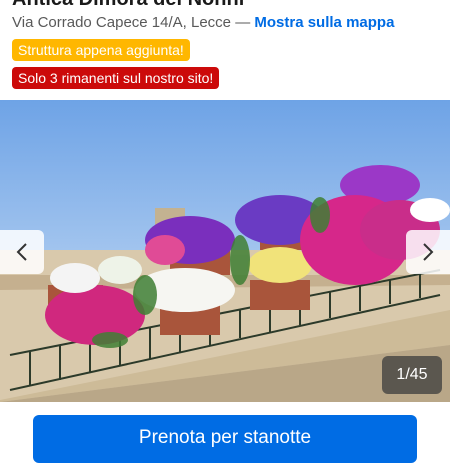  I want to click on show-on-map-link: Mostra sulla mappa, so click(324, 22).